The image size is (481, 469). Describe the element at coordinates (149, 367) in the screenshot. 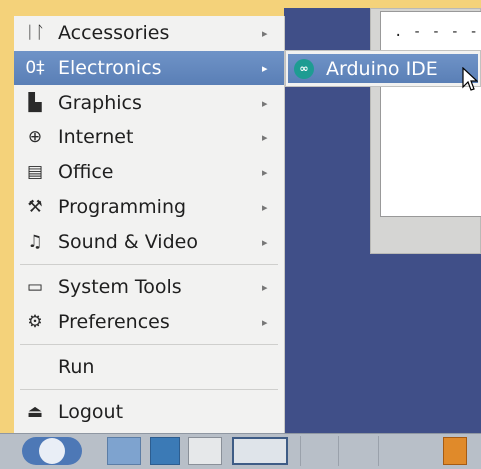

I see `menu-item-run: Run` at that location.